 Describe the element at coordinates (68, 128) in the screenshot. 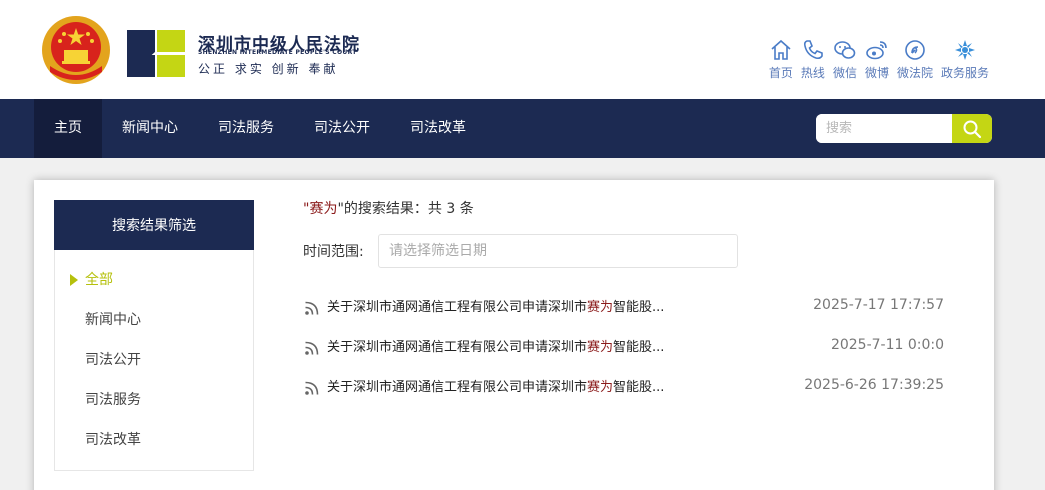

I see `nav-item-home: 主页` at that location.